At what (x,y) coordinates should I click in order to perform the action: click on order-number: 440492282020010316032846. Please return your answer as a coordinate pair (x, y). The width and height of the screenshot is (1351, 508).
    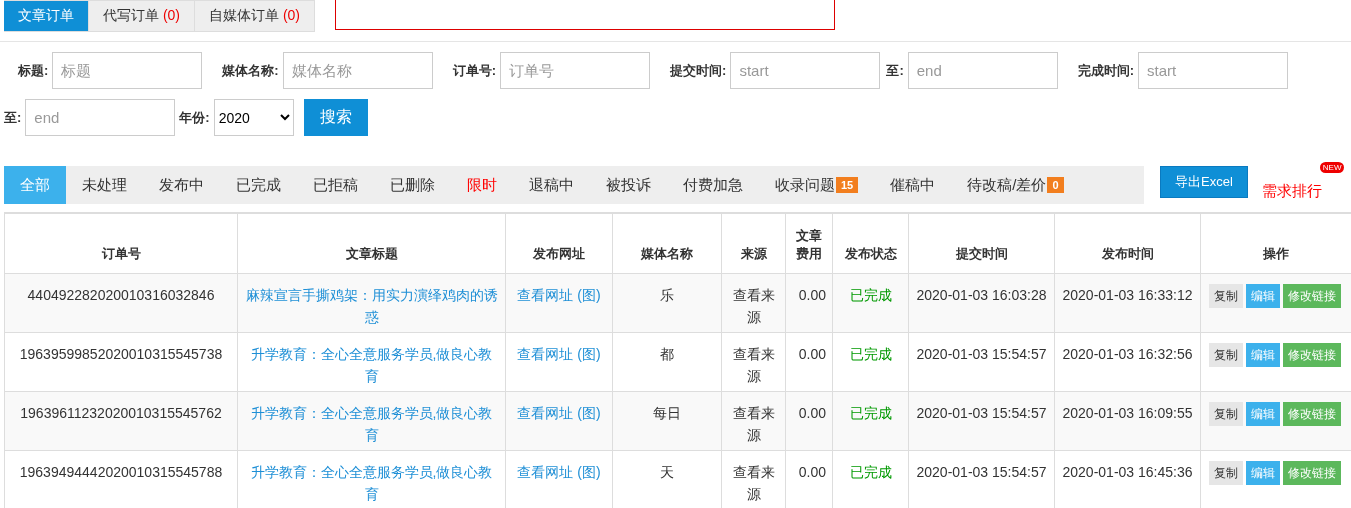
    Looking at the image, I should click on (121, 294).